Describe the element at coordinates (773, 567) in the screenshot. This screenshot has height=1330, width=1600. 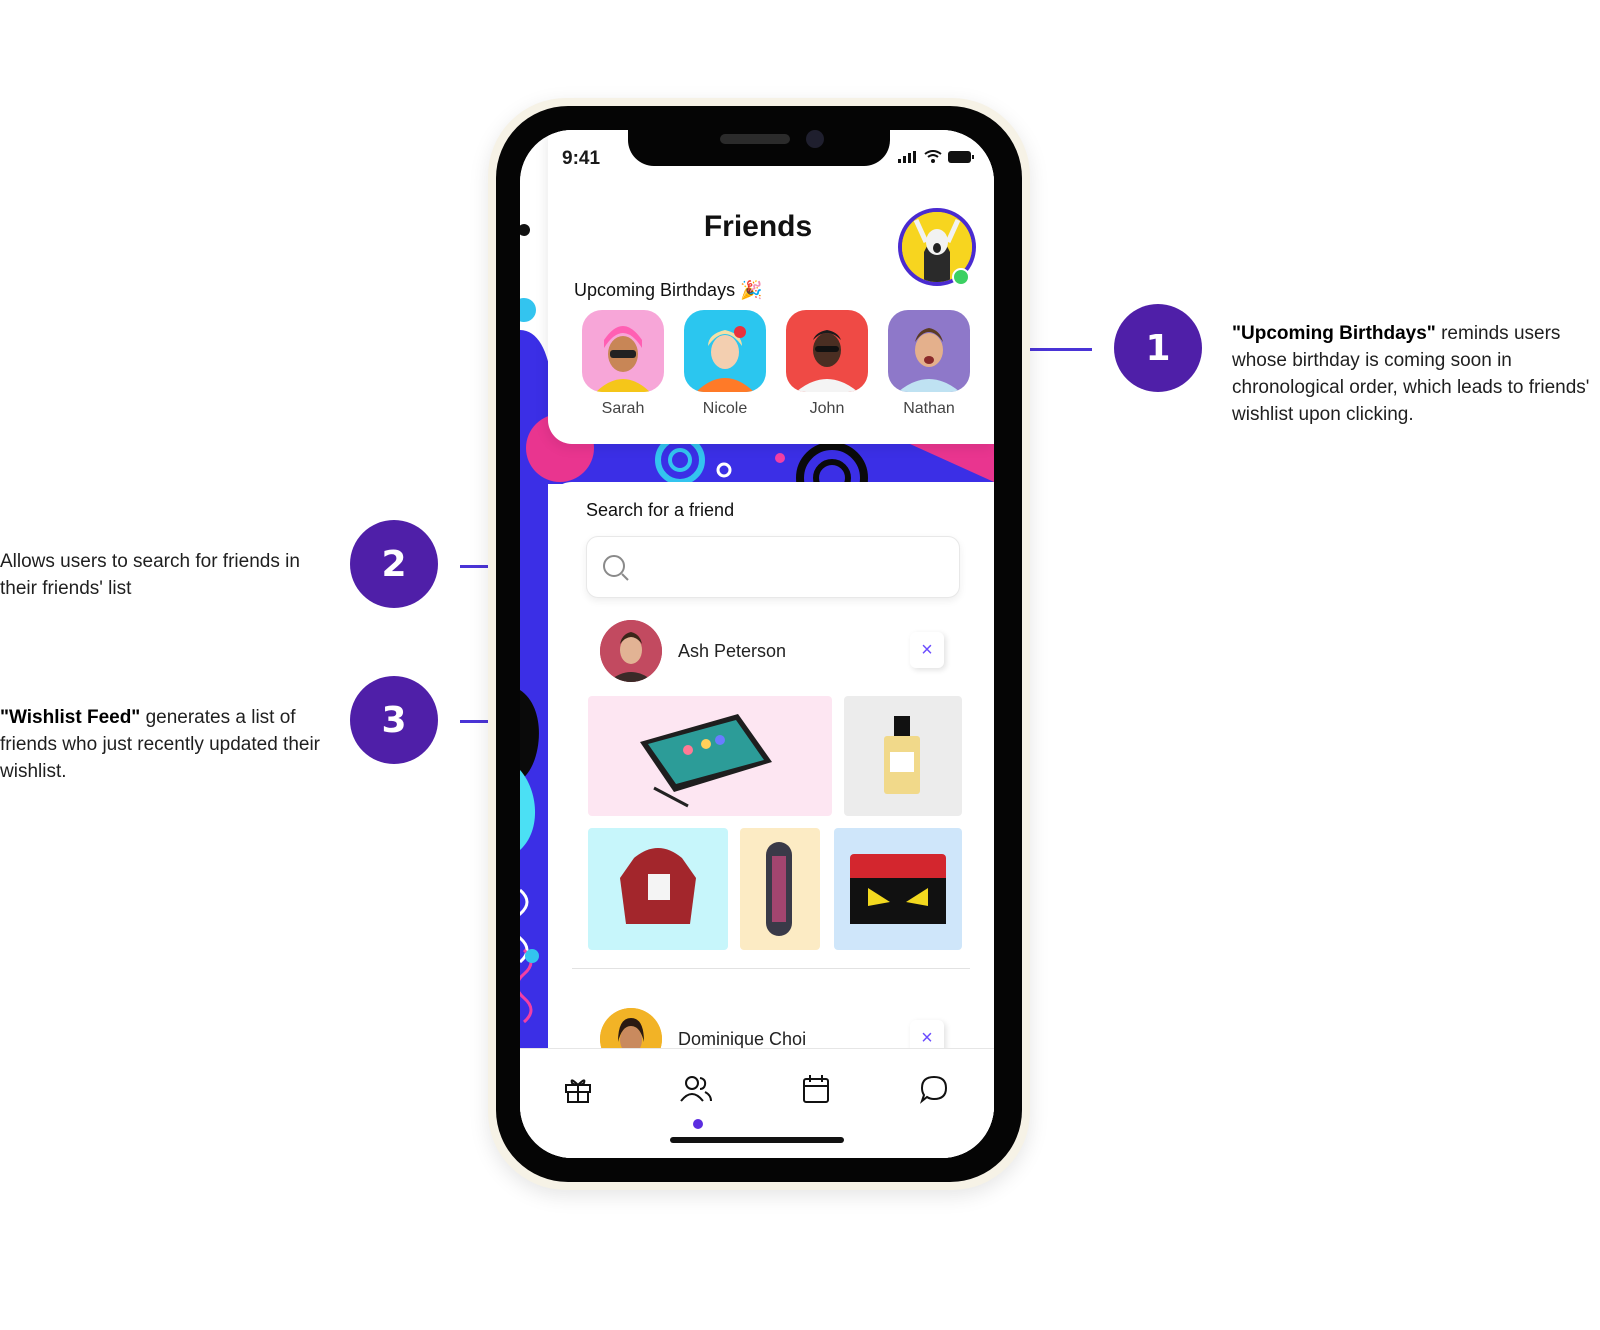
I see `search-input` at that location.